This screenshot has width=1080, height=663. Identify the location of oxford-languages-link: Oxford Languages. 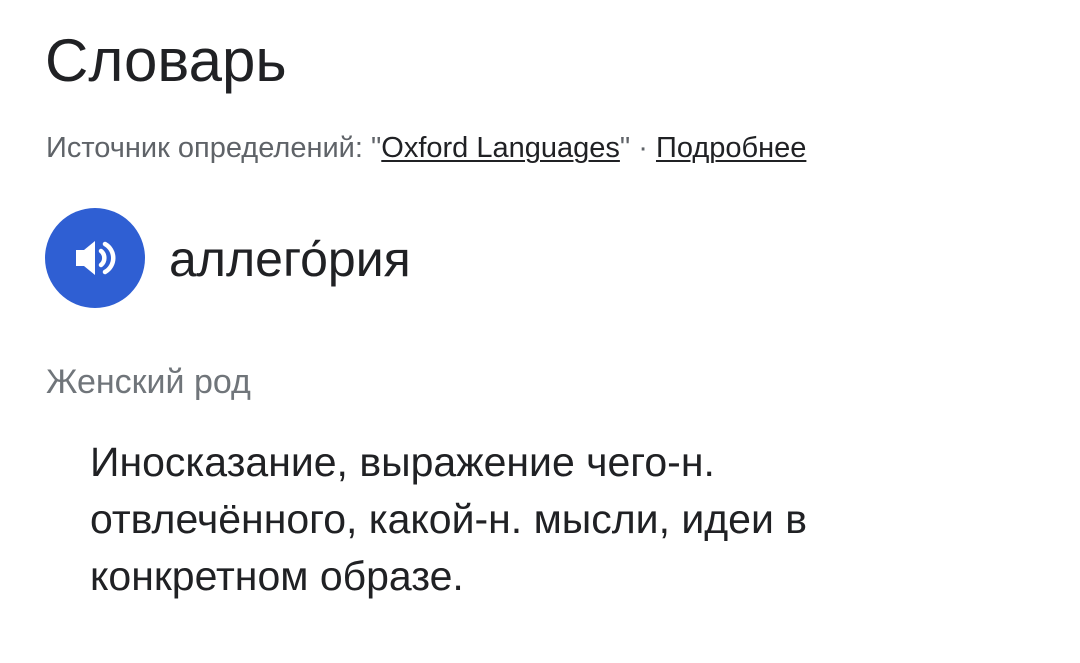
(500, 148).